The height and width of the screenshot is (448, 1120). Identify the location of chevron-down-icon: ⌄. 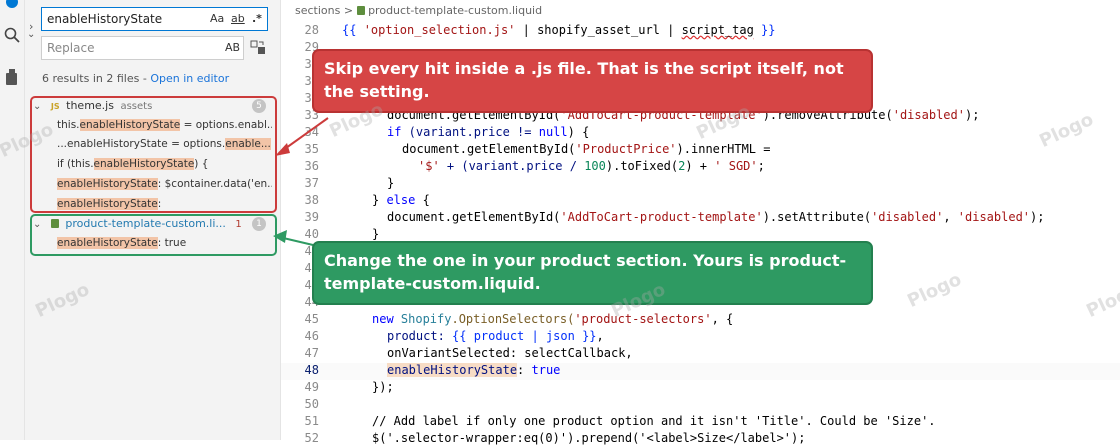
(31, 34).